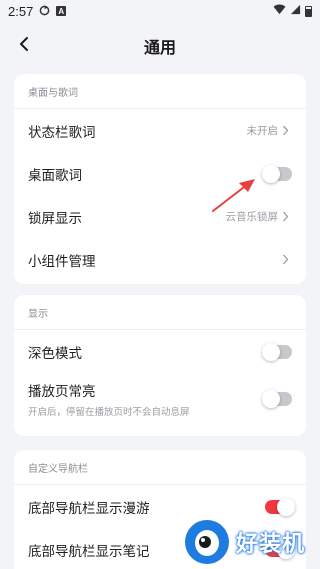  I want to click on back-button, so click(24, 46).